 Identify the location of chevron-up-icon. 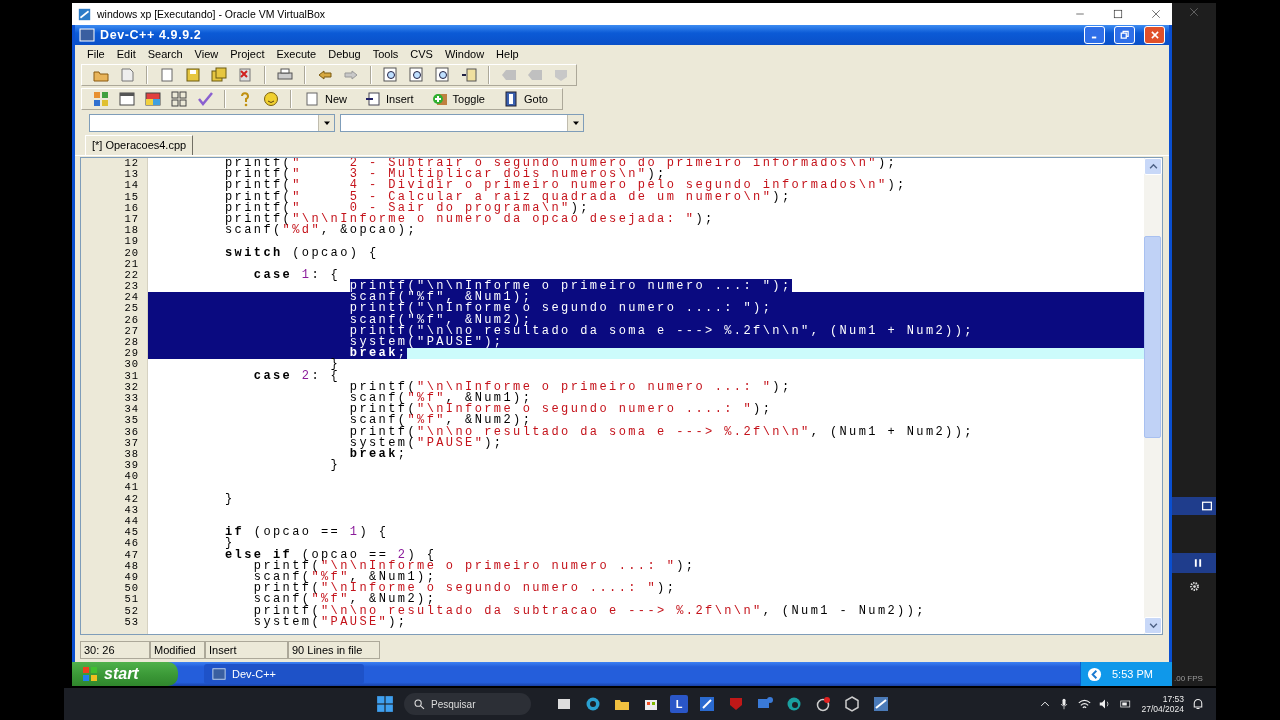
(1045, 704).